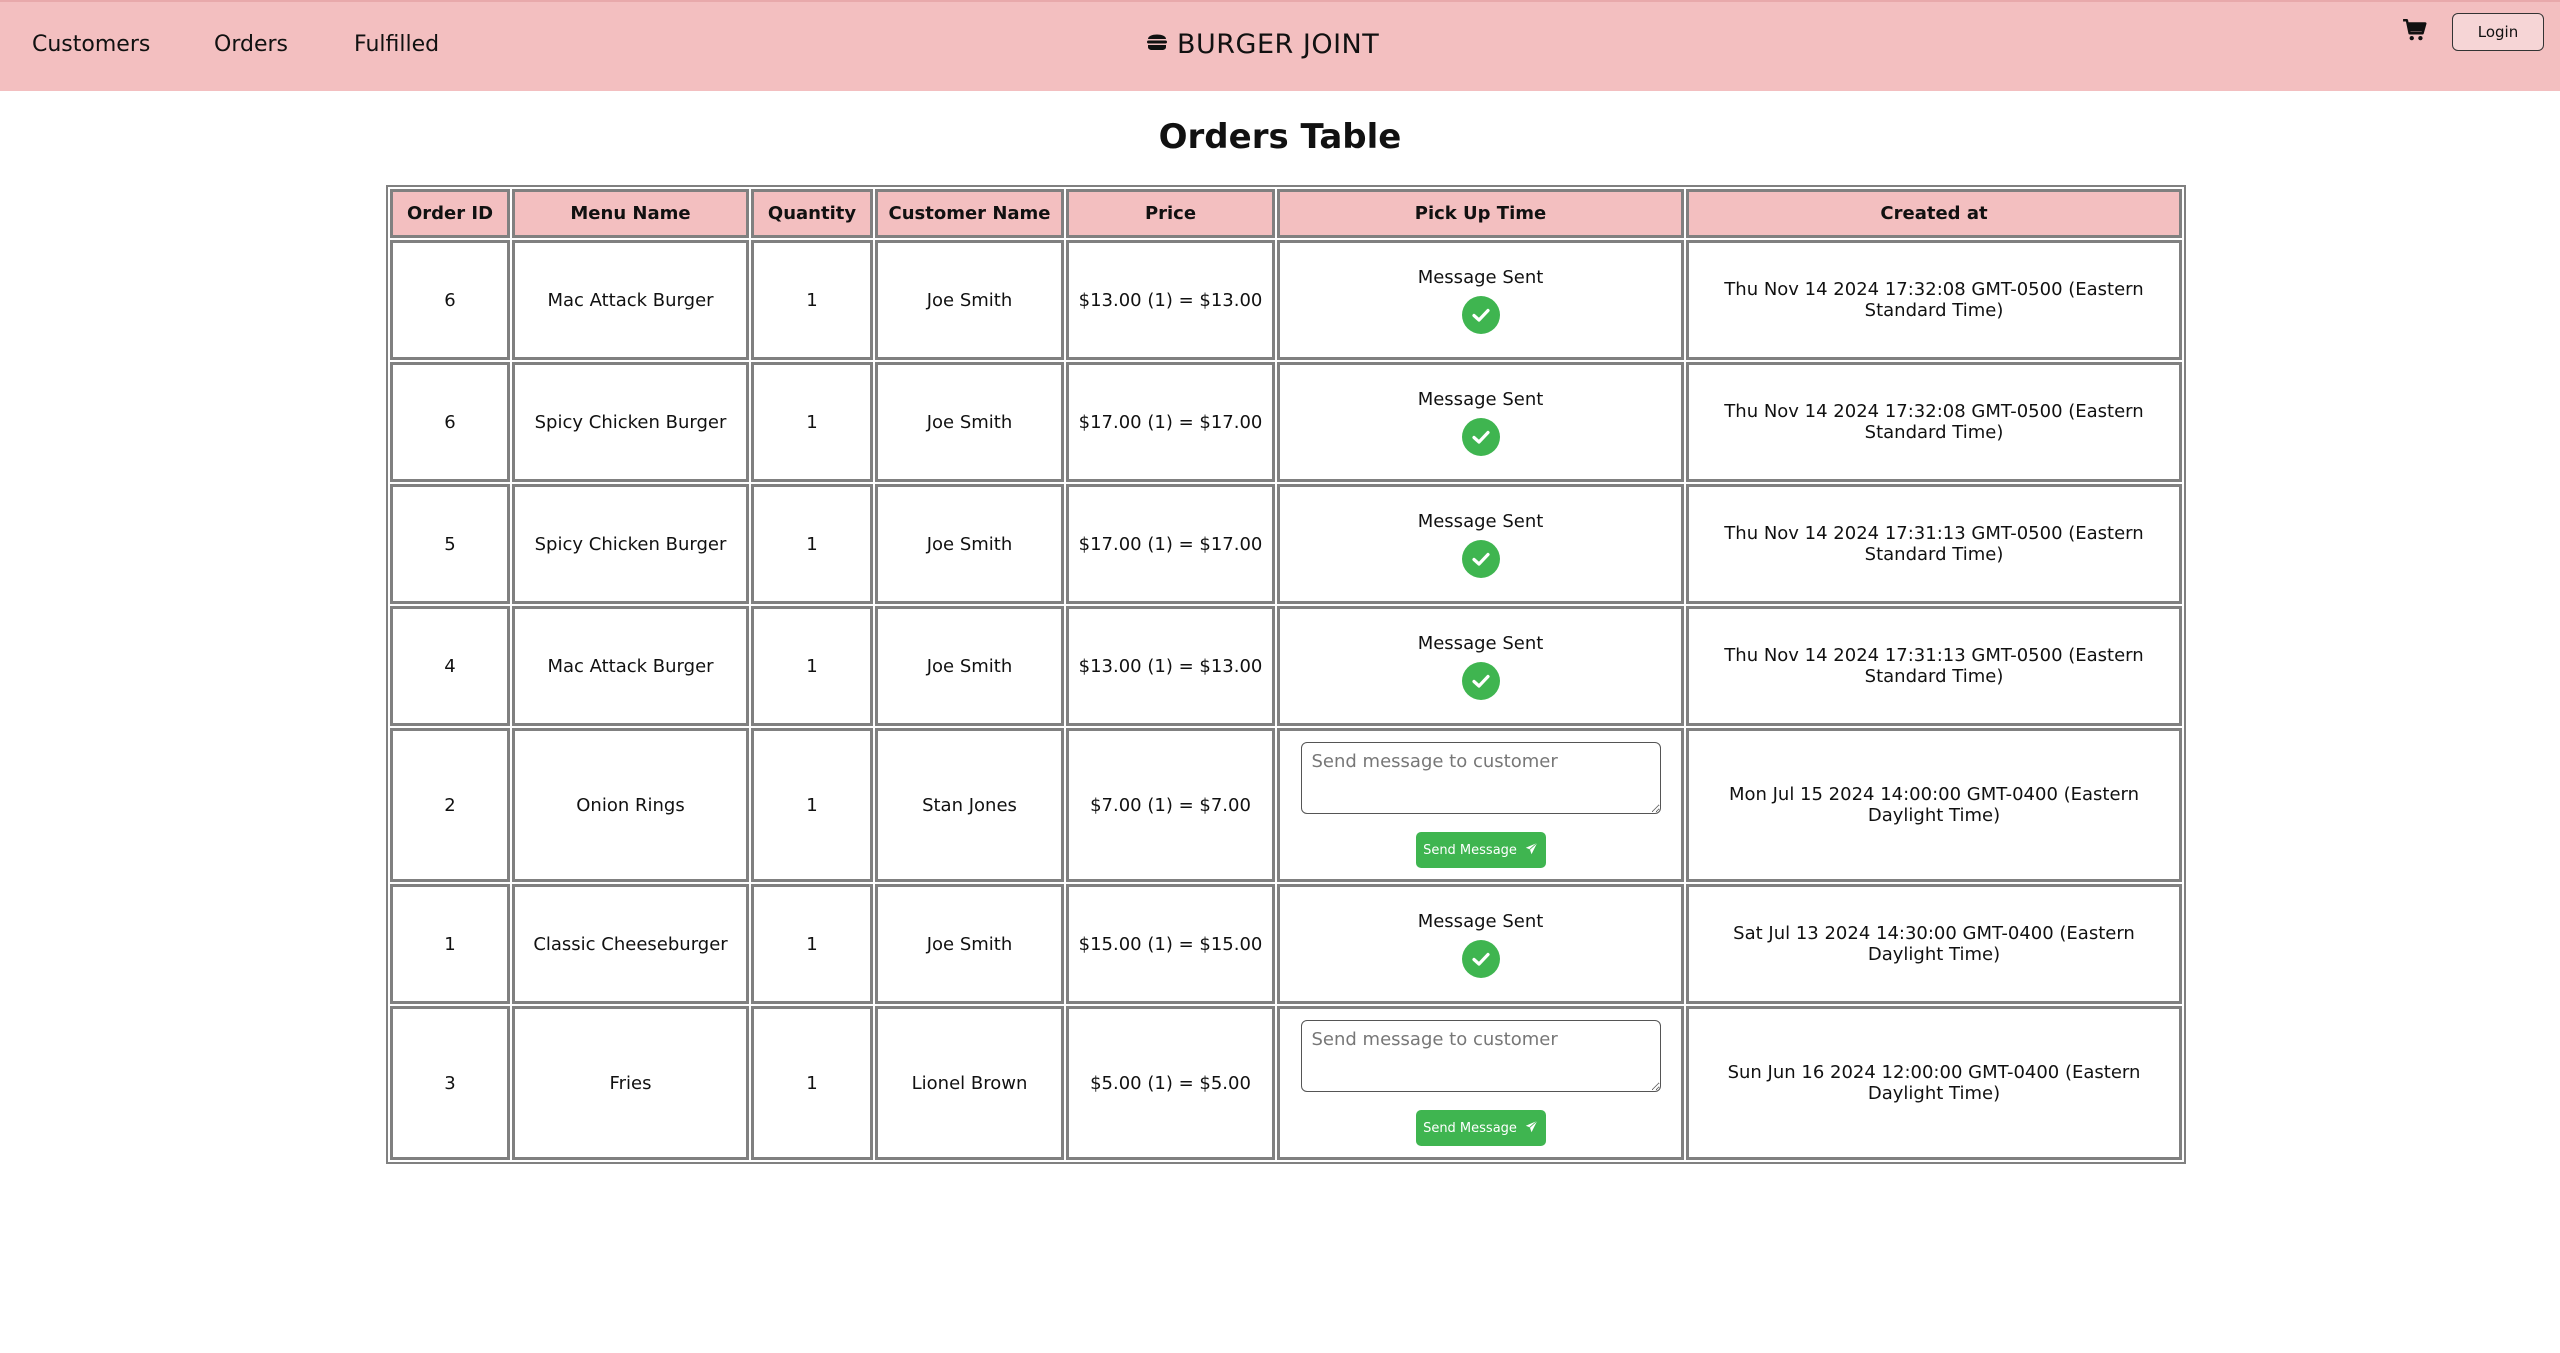  What do you see at coordinates (1157, 44) in the screenshot?
I see `burger-icon` at bounding box center [1157, 44].